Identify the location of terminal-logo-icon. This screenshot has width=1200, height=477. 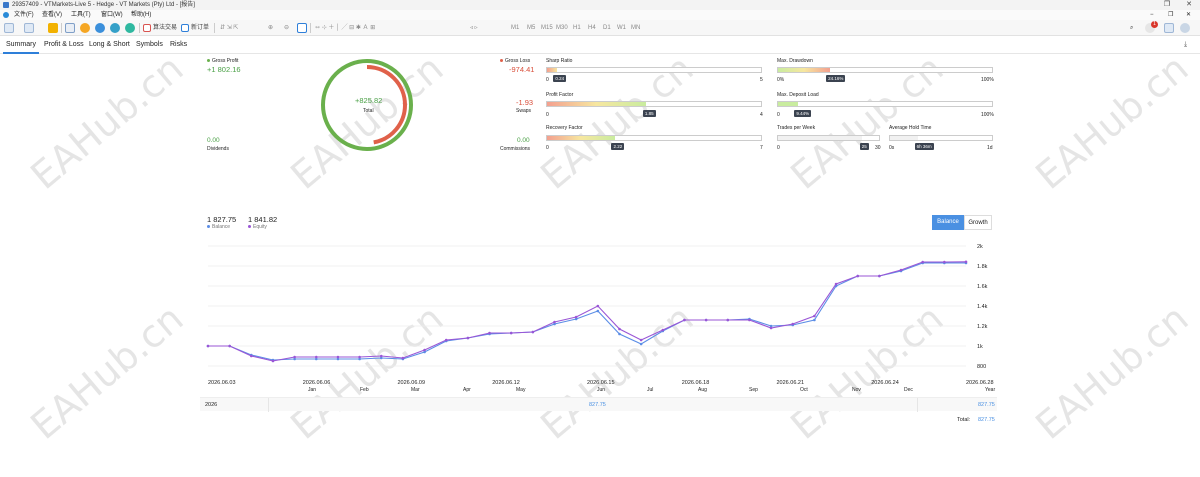
(6, 15).